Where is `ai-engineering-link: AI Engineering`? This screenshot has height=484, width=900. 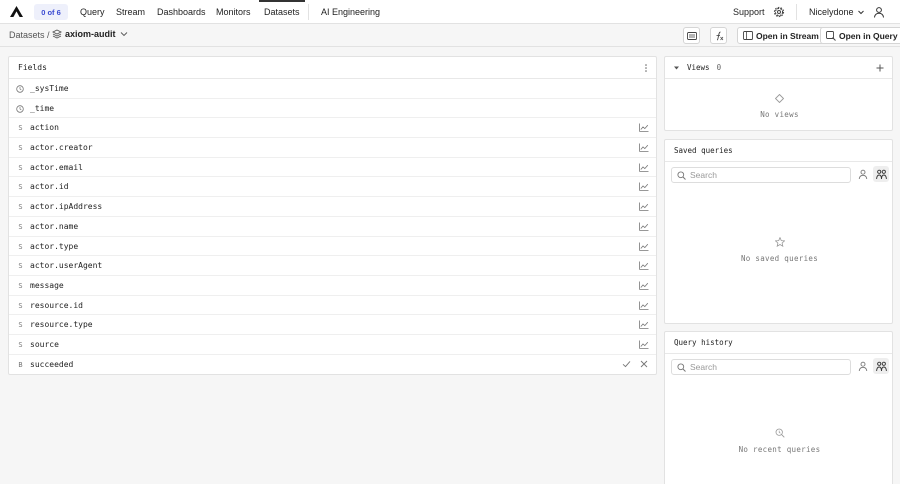 ai-engineering-link: AI Engineering is located at coordinates (350, 12).